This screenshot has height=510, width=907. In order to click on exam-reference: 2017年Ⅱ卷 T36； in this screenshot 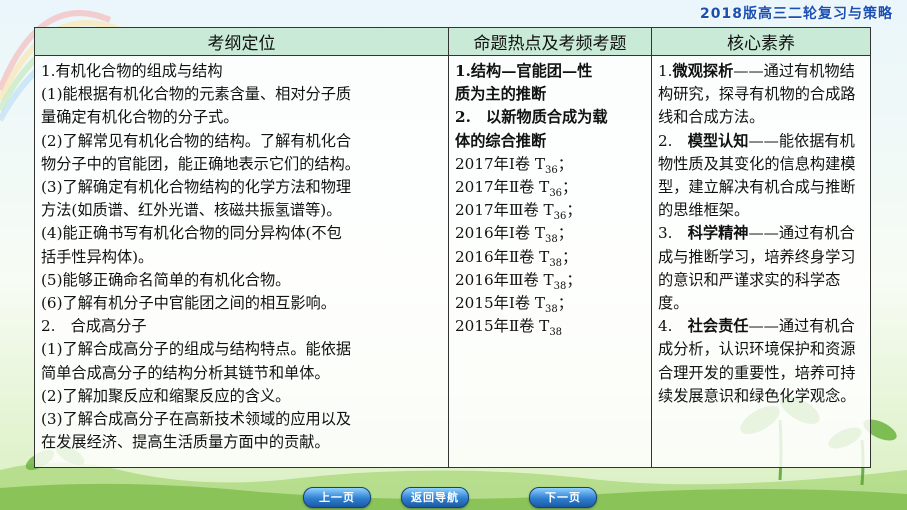, I will do `click(550, 187)`.